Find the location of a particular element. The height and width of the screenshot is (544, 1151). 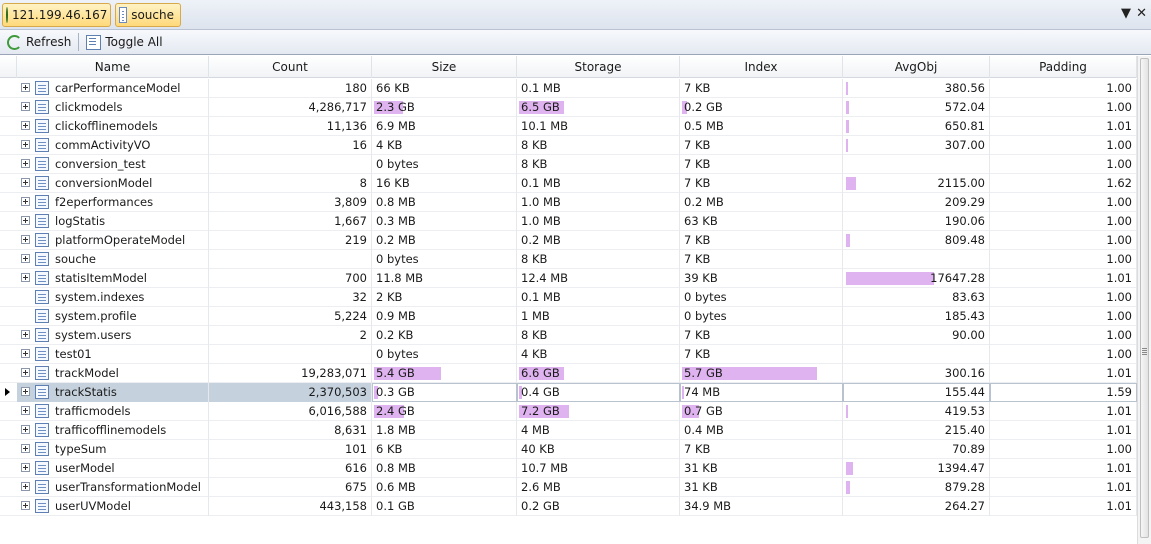

cell-name: conversionModel is located at coordinates (113, 183).